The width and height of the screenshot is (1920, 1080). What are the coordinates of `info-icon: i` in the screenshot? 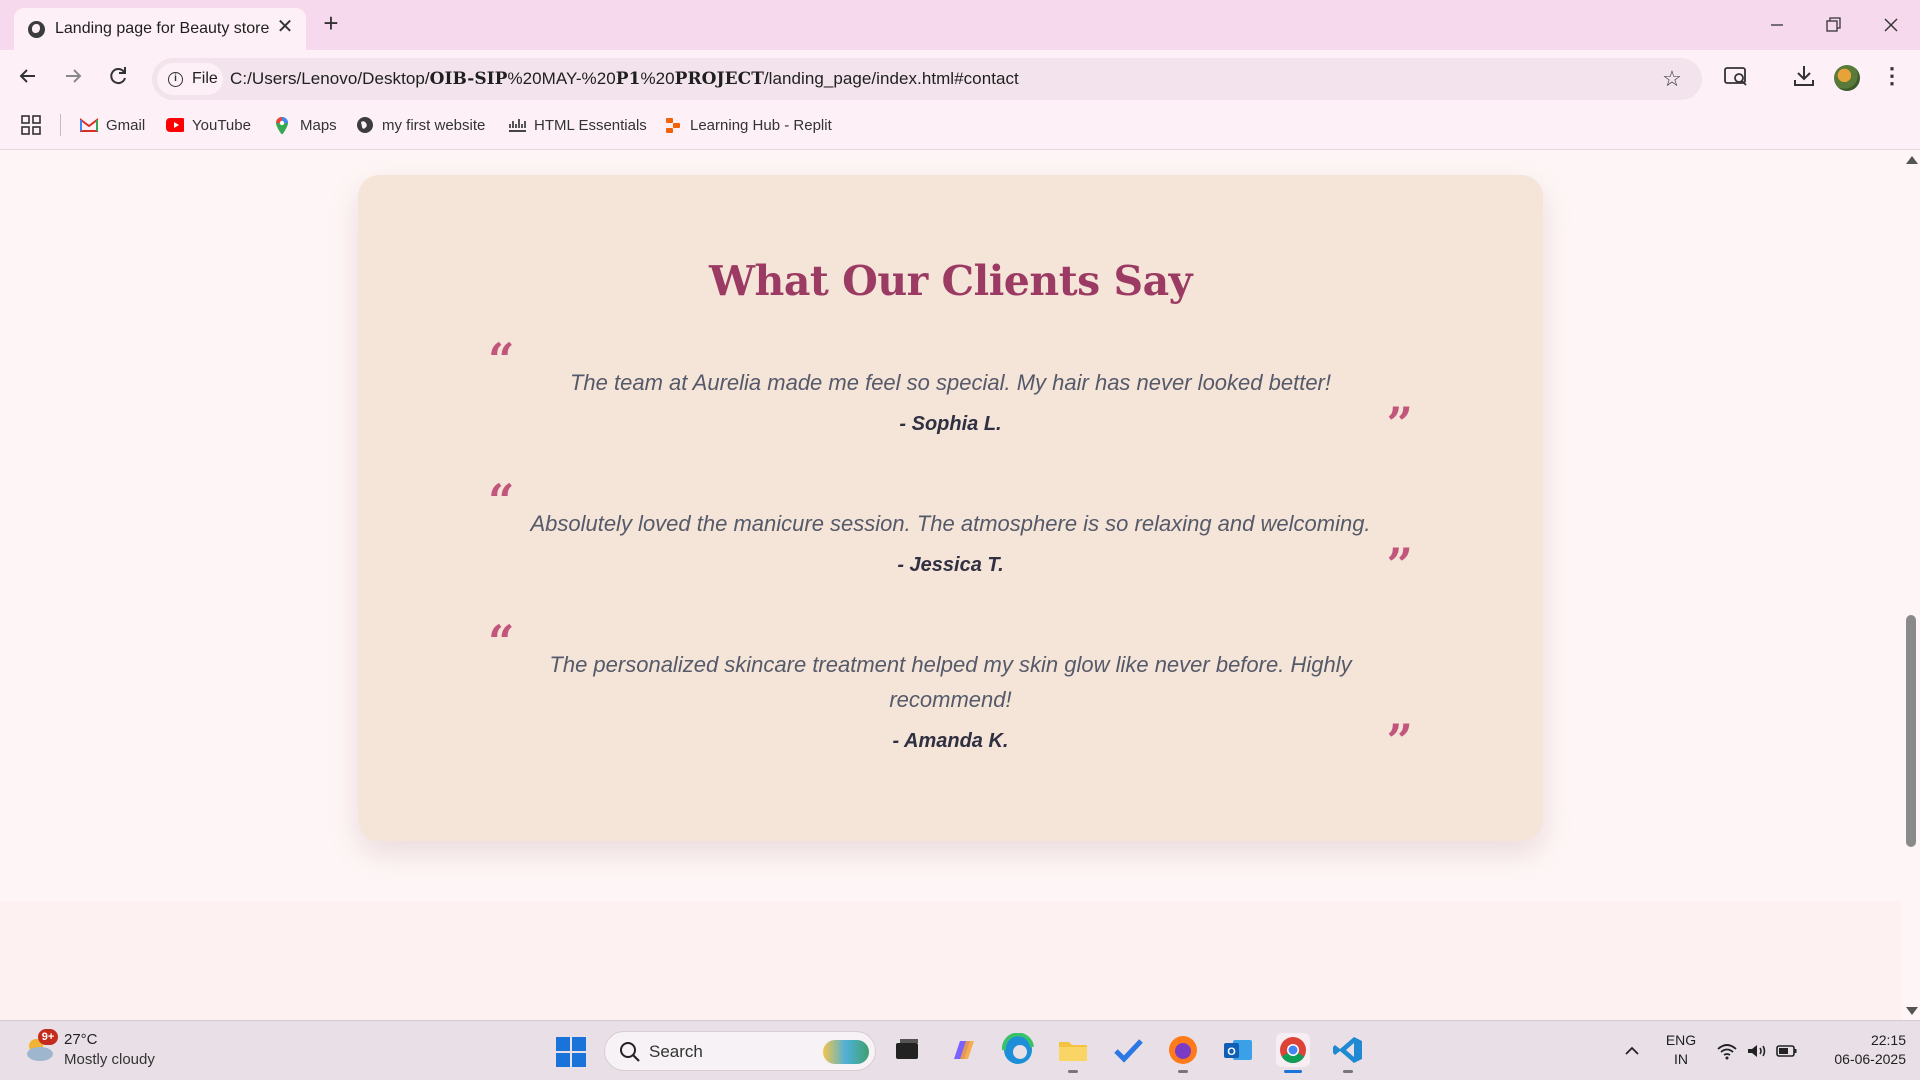 It's located at (175, 79).